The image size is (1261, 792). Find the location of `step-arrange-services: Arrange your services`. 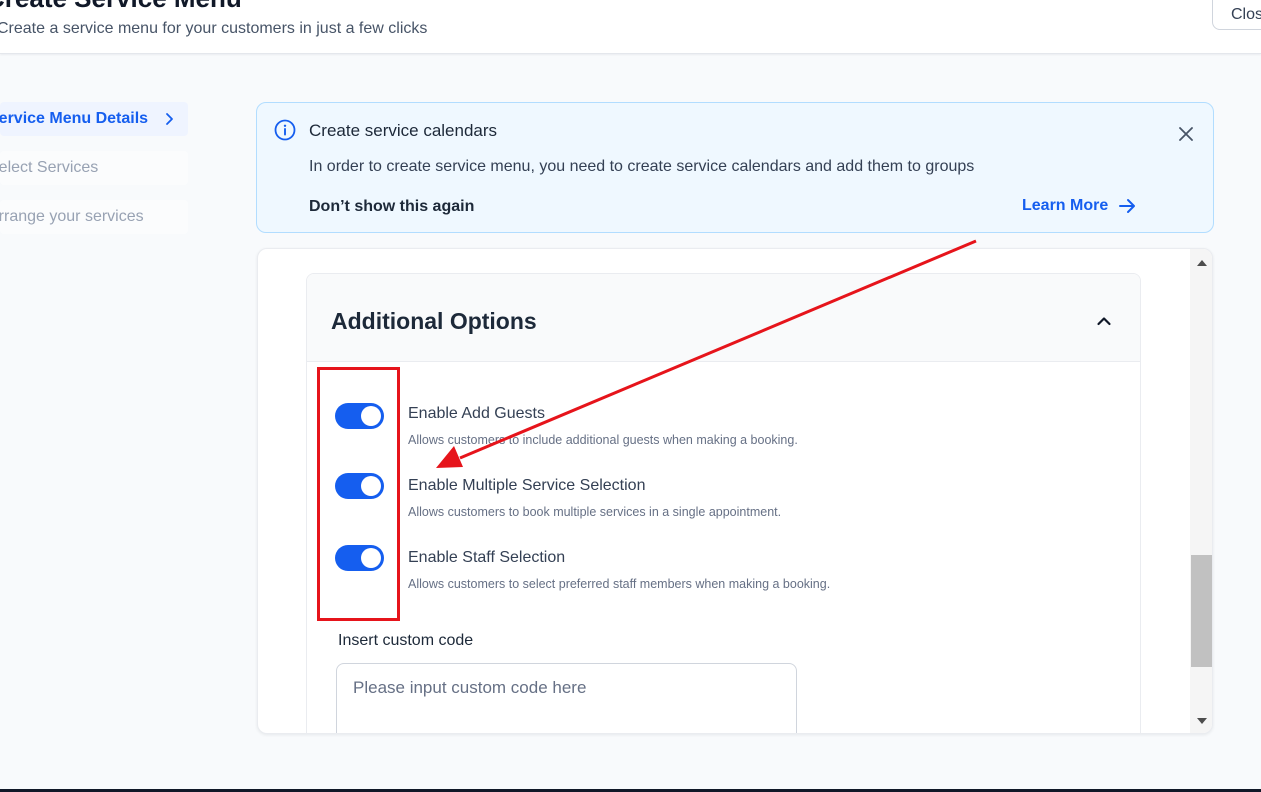

step-arrange-services: Arrange your services is located at coordinates (94, 217).